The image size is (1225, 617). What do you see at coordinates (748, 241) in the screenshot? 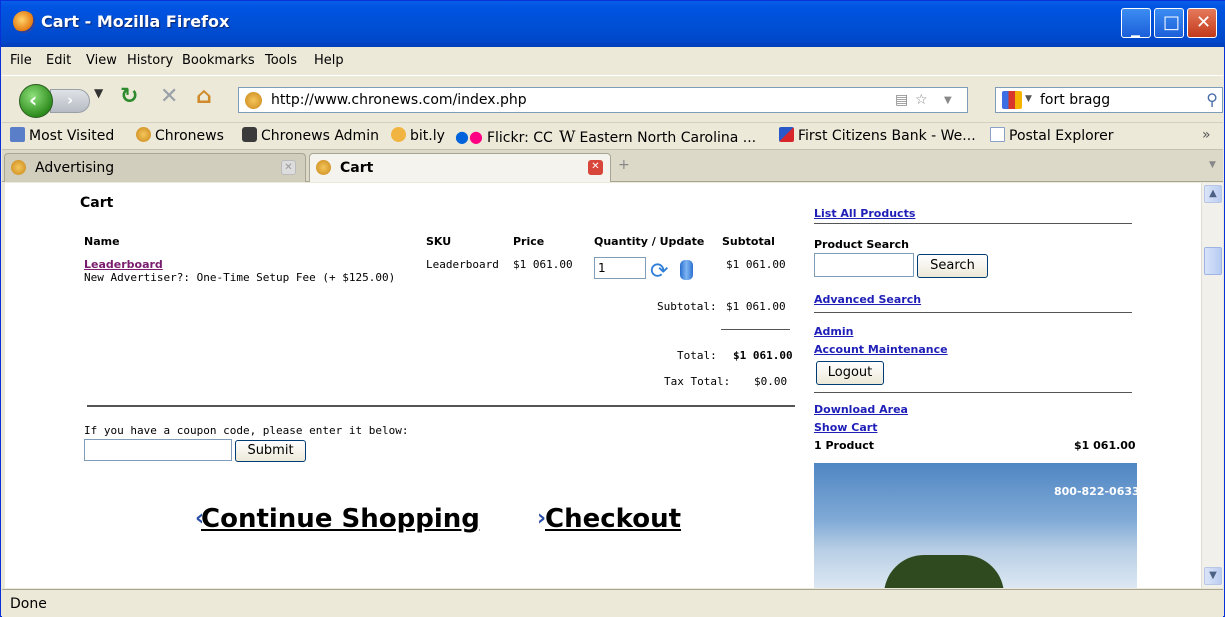
I see `col-subtotal: Subtotal` at bounding box center [748, 241].